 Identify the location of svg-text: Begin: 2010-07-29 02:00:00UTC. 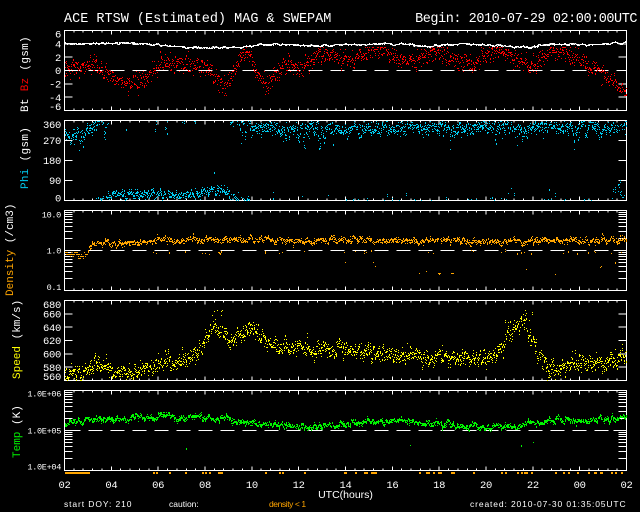
(526, 19).